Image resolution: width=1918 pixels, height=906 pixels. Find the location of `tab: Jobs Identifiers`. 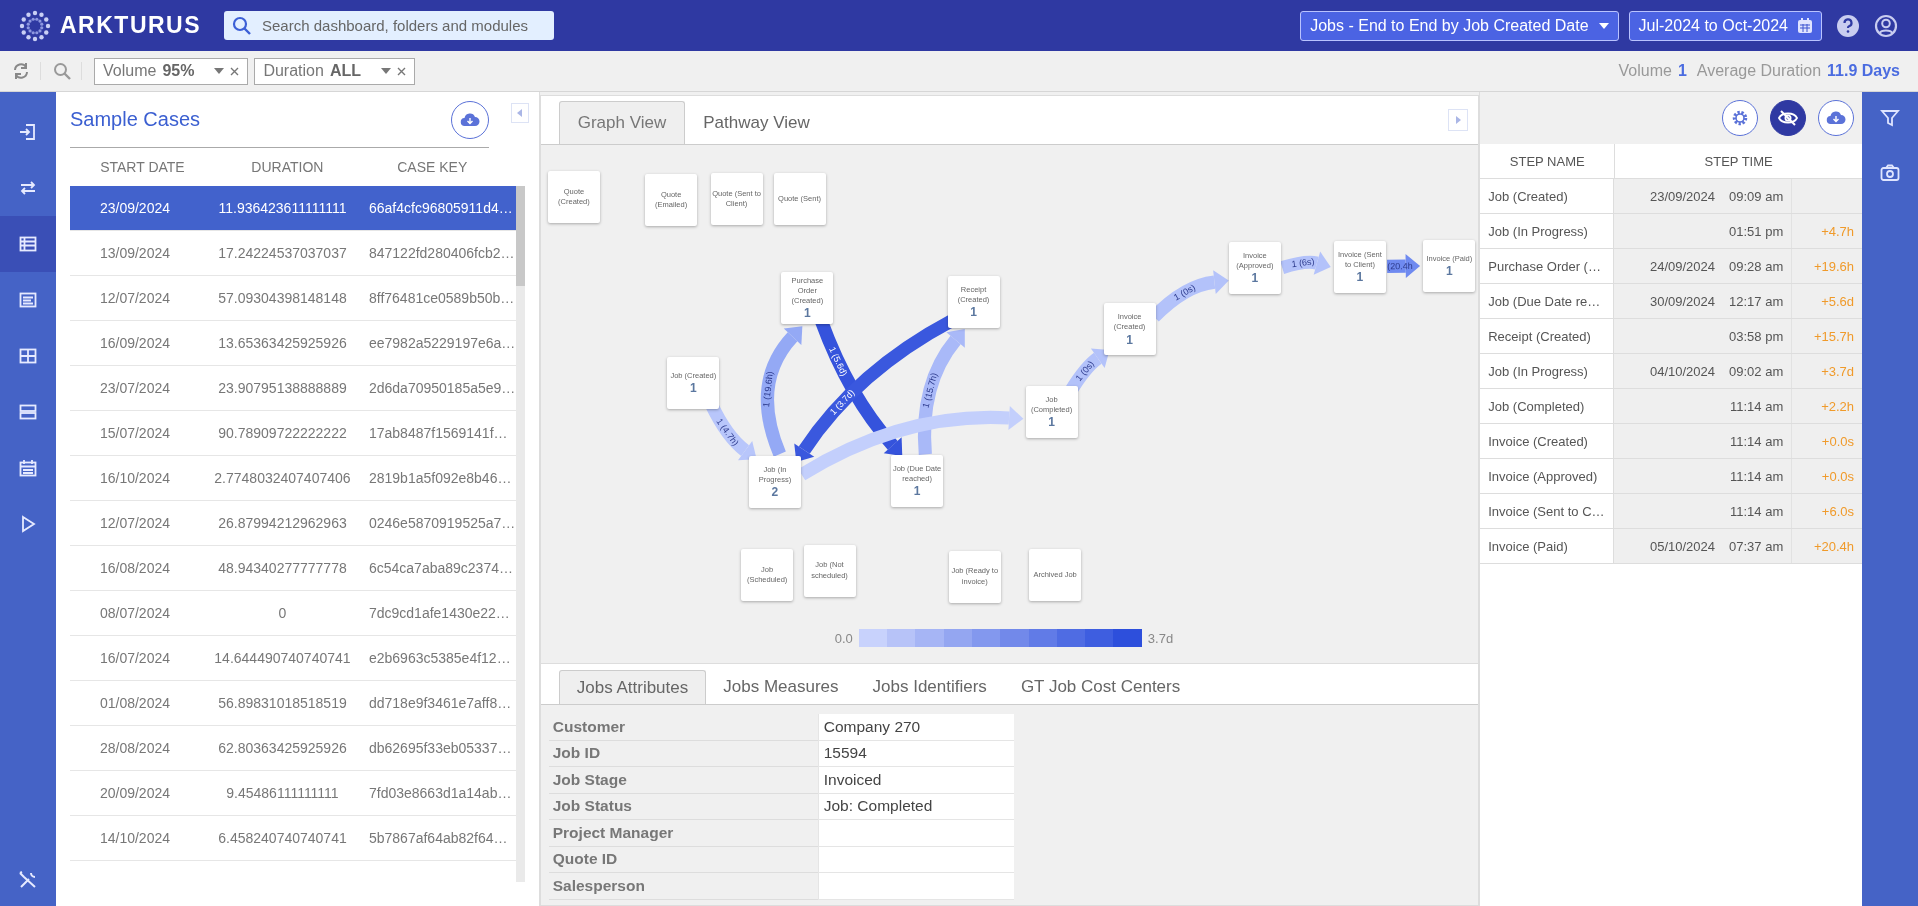

tab: Jobs Identifiers is located at coordinates (929, 687).